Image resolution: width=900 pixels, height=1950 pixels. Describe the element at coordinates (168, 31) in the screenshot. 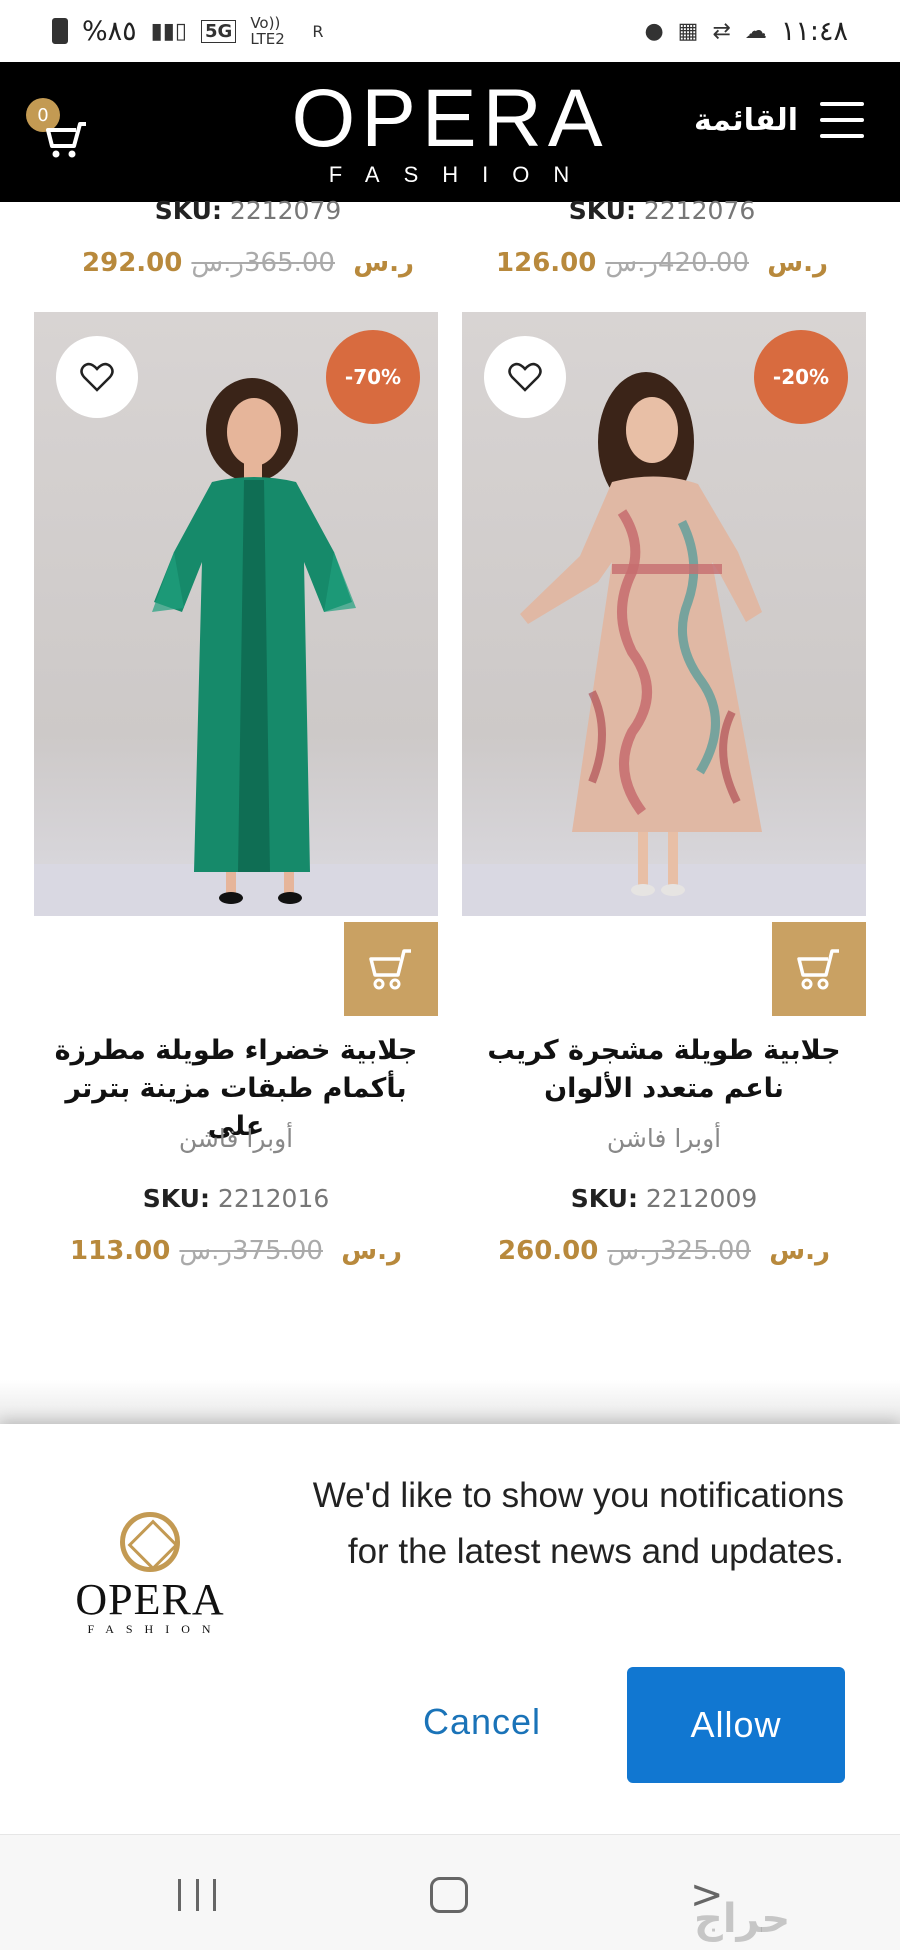

I see `signal-icon: ▮▮▯` at that location.